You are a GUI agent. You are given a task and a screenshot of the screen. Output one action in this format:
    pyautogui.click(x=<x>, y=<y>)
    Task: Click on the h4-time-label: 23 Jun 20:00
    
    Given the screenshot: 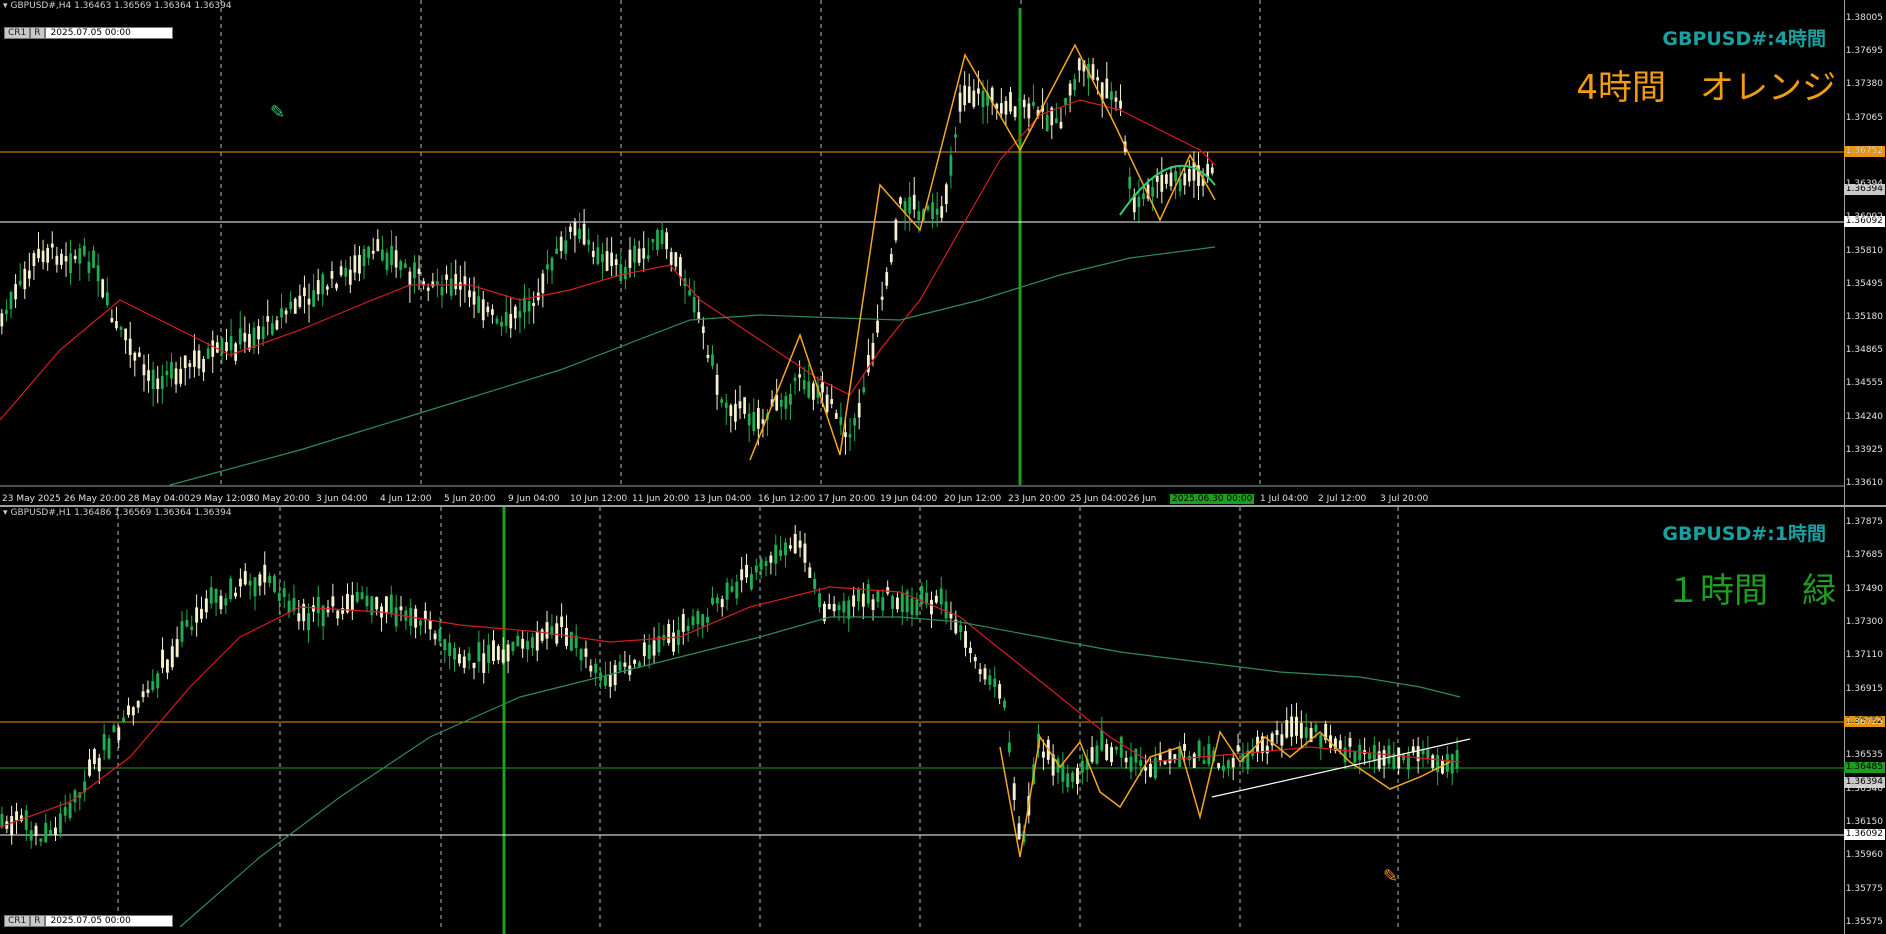 What is the action you would take?
    pyautogui.click(x=1037, y=499)
    